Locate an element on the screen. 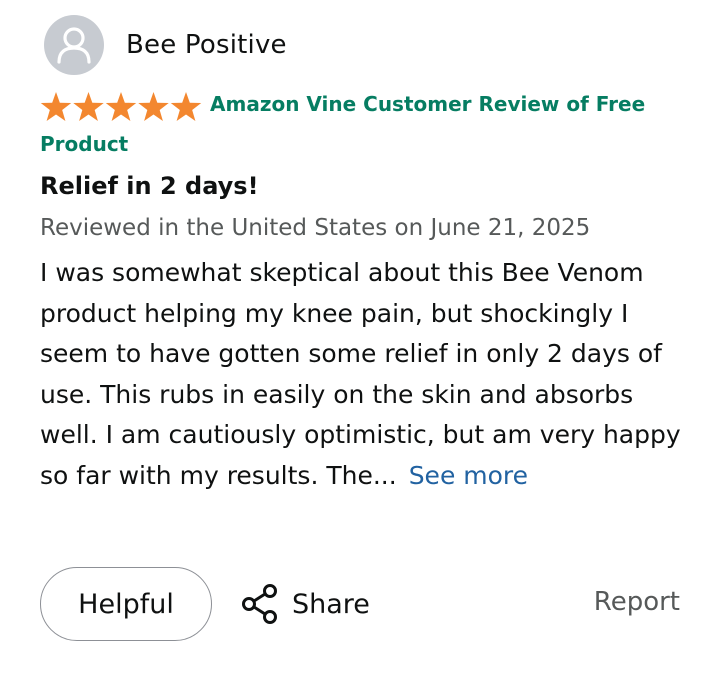 The height and width of the screenshot is (686, 720). helpful-button: Helpful is located at coordinates (126, 604).